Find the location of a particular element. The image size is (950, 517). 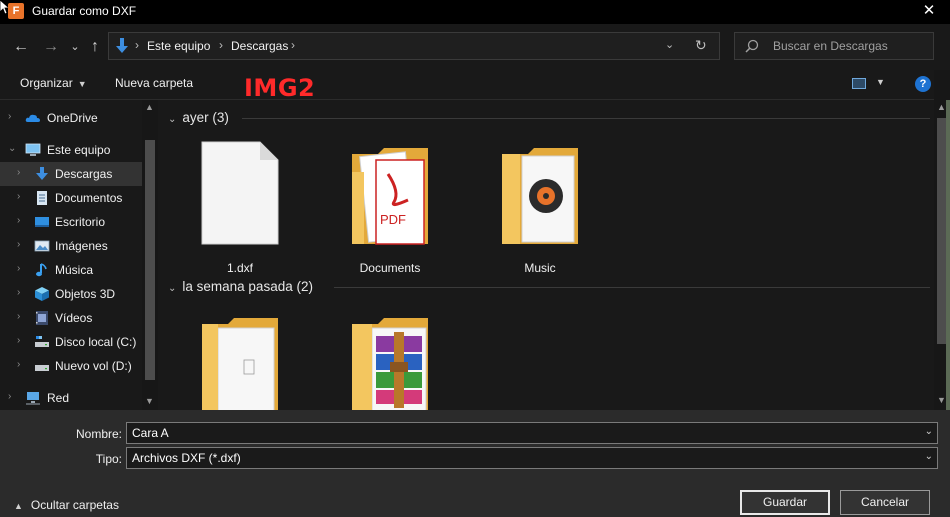

address-bar: › Este equipo › Descargas › ⌄ ↻ is located at coordinates (414, 46).